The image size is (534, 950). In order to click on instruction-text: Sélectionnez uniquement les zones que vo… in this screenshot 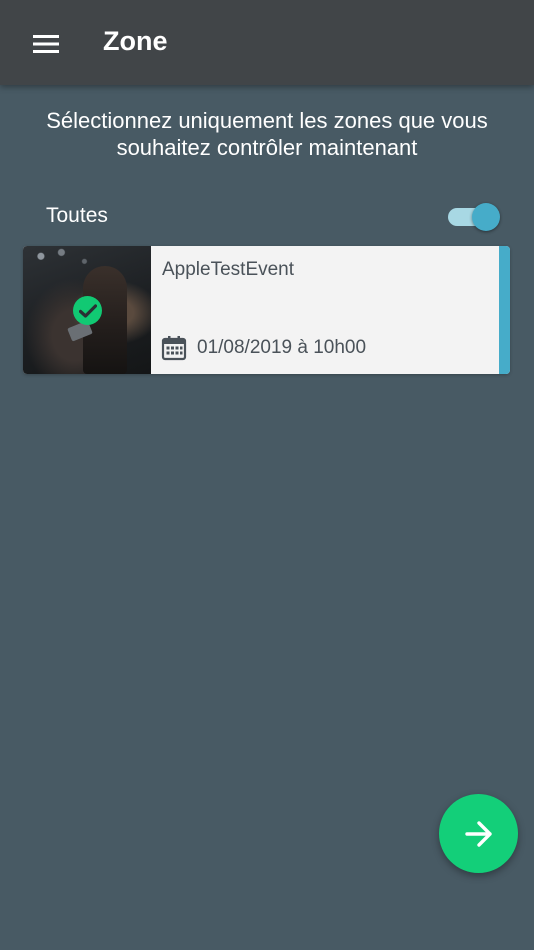, I will do `click(267, 134)`.